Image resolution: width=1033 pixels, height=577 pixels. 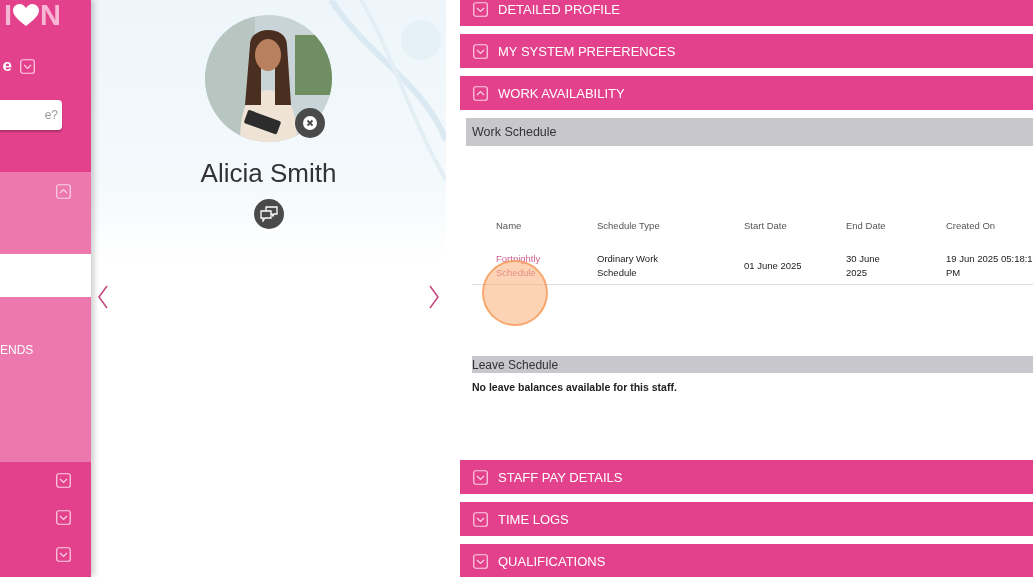 I want to click on section-header: STAFF PAY DETAILS, so click(x=746, y=477).